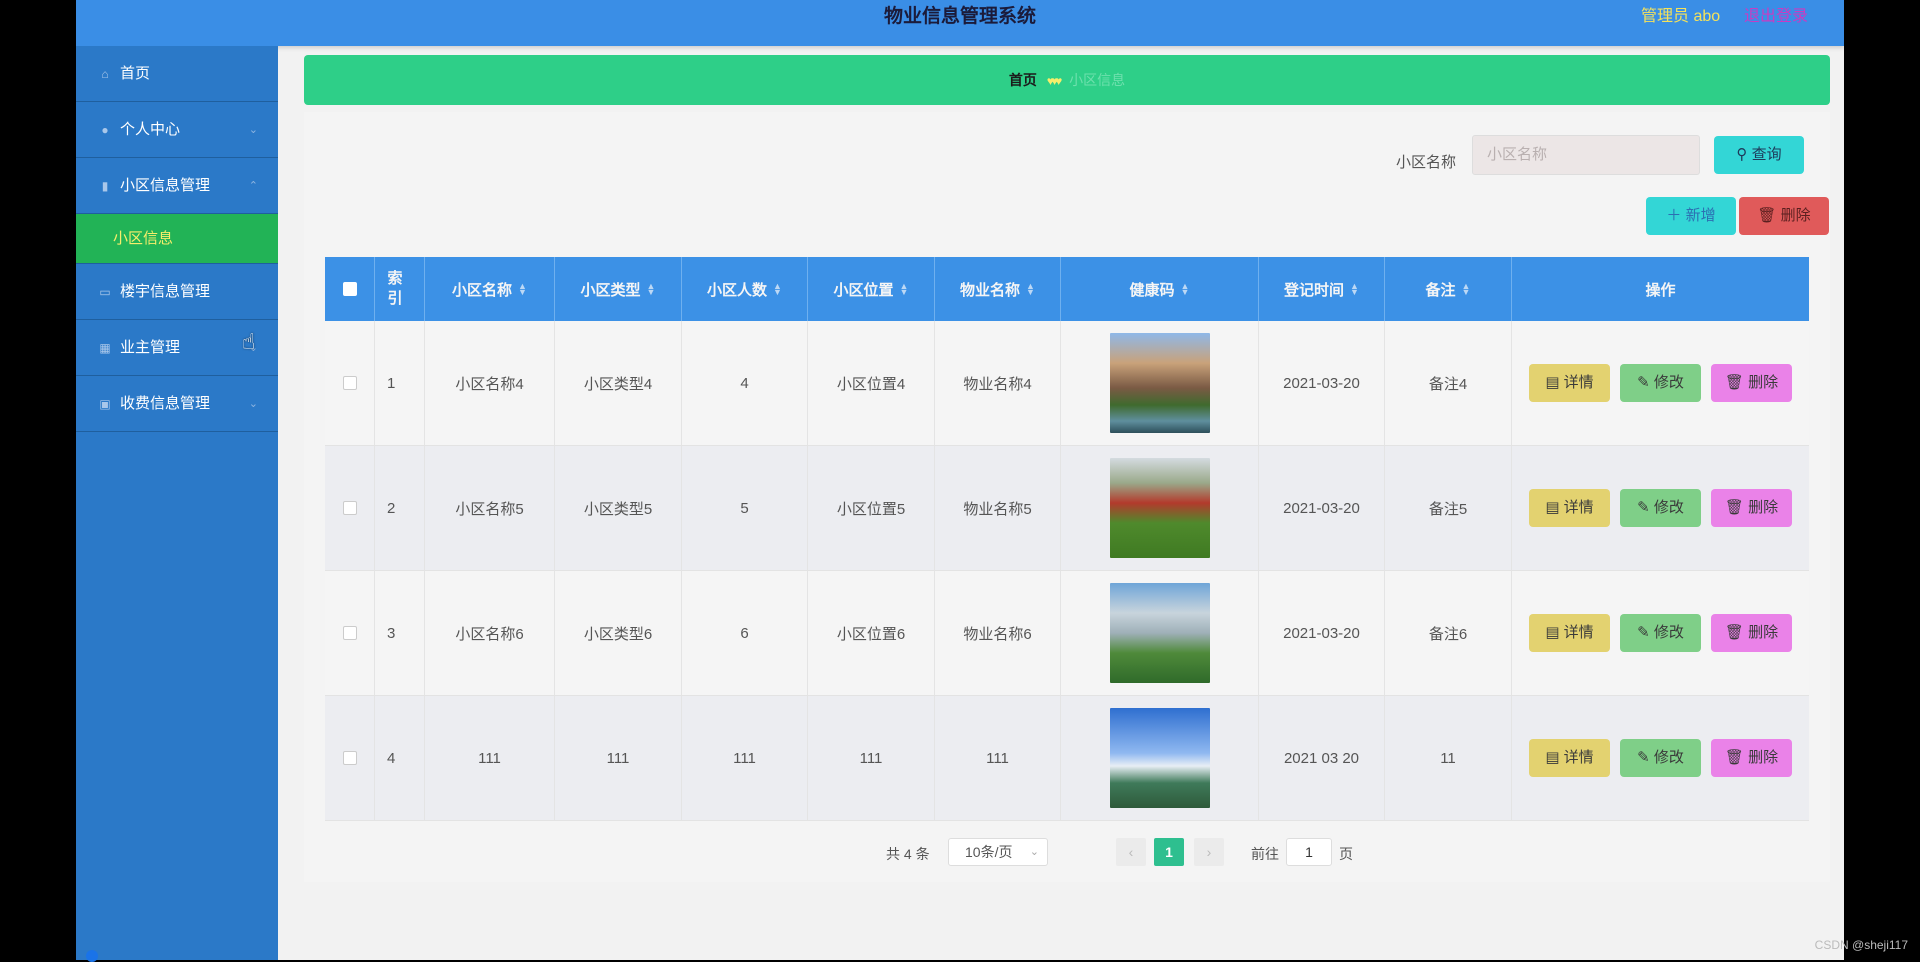 The width and height of the screenshot is (1920, 962). What do you see at coordinates (990, 289) in the screenshot?
I see `col-header-label: 物业名称` at bounding box center [990, 289].